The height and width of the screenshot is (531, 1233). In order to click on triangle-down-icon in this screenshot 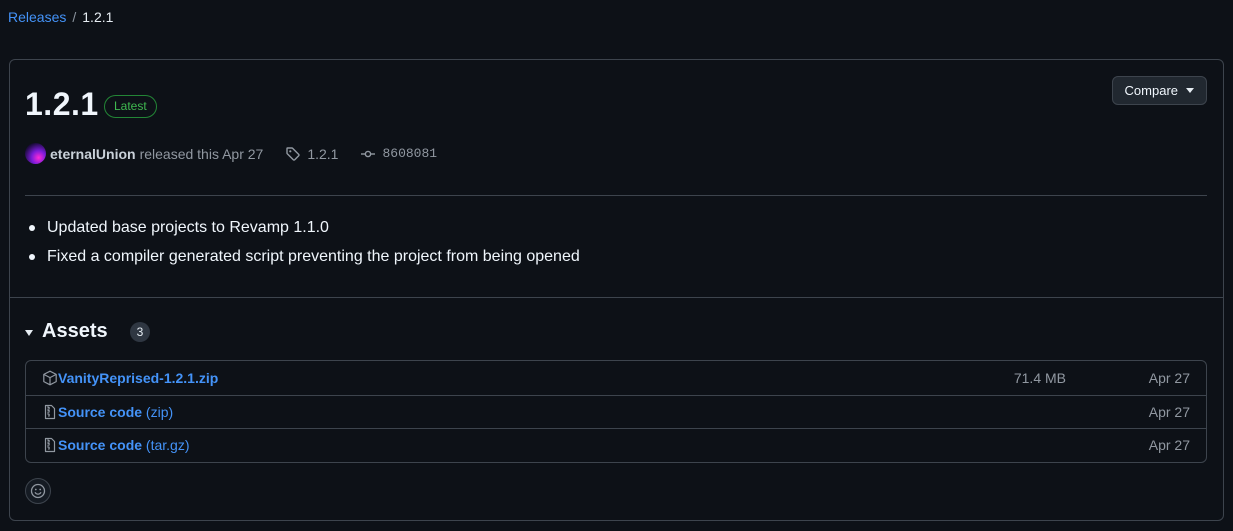, I will do `click(29, 332)`.